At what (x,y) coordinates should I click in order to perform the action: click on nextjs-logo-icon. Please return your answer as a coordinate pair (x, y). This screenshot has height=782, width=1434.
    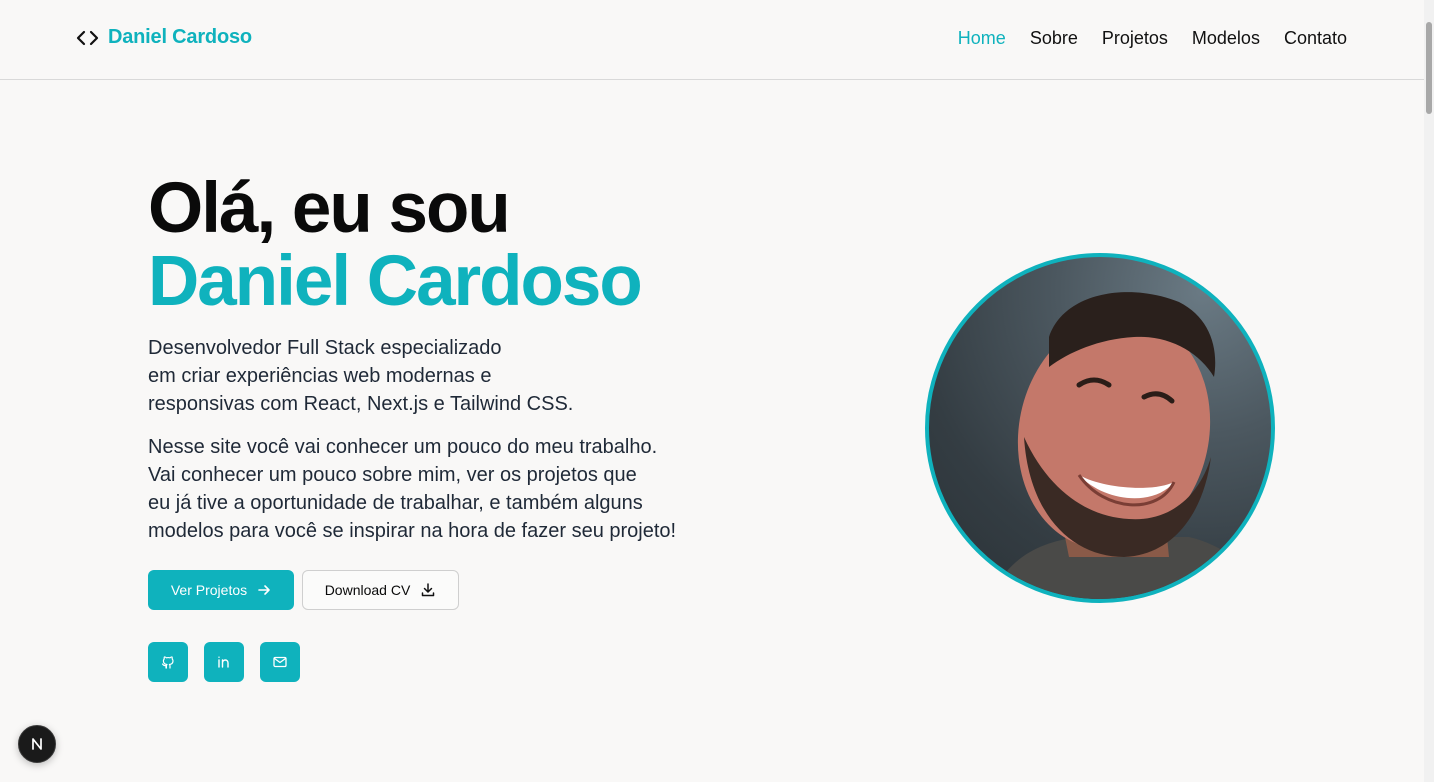
    Looking at the image, I should click on (37, 744).